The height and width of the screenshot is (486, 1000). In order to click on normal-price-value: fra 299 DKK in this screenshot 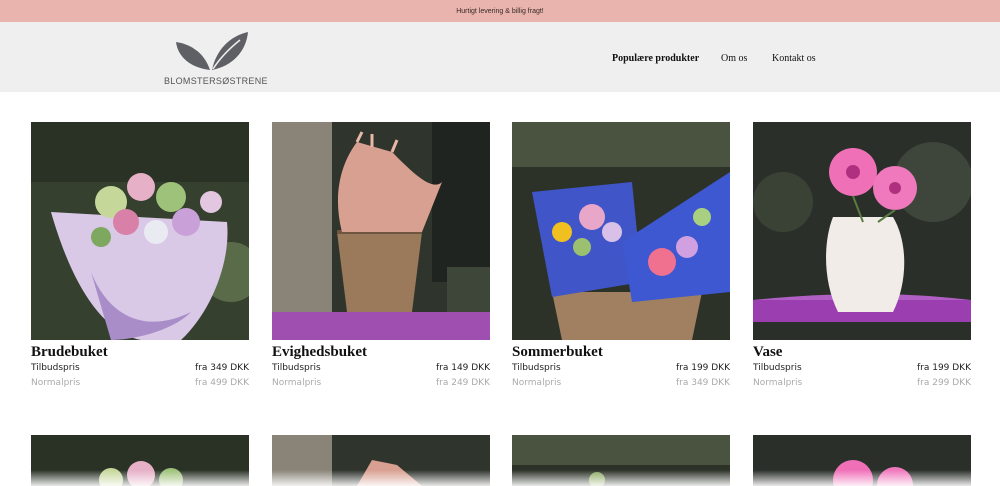, I will do `click(943, 383)`.